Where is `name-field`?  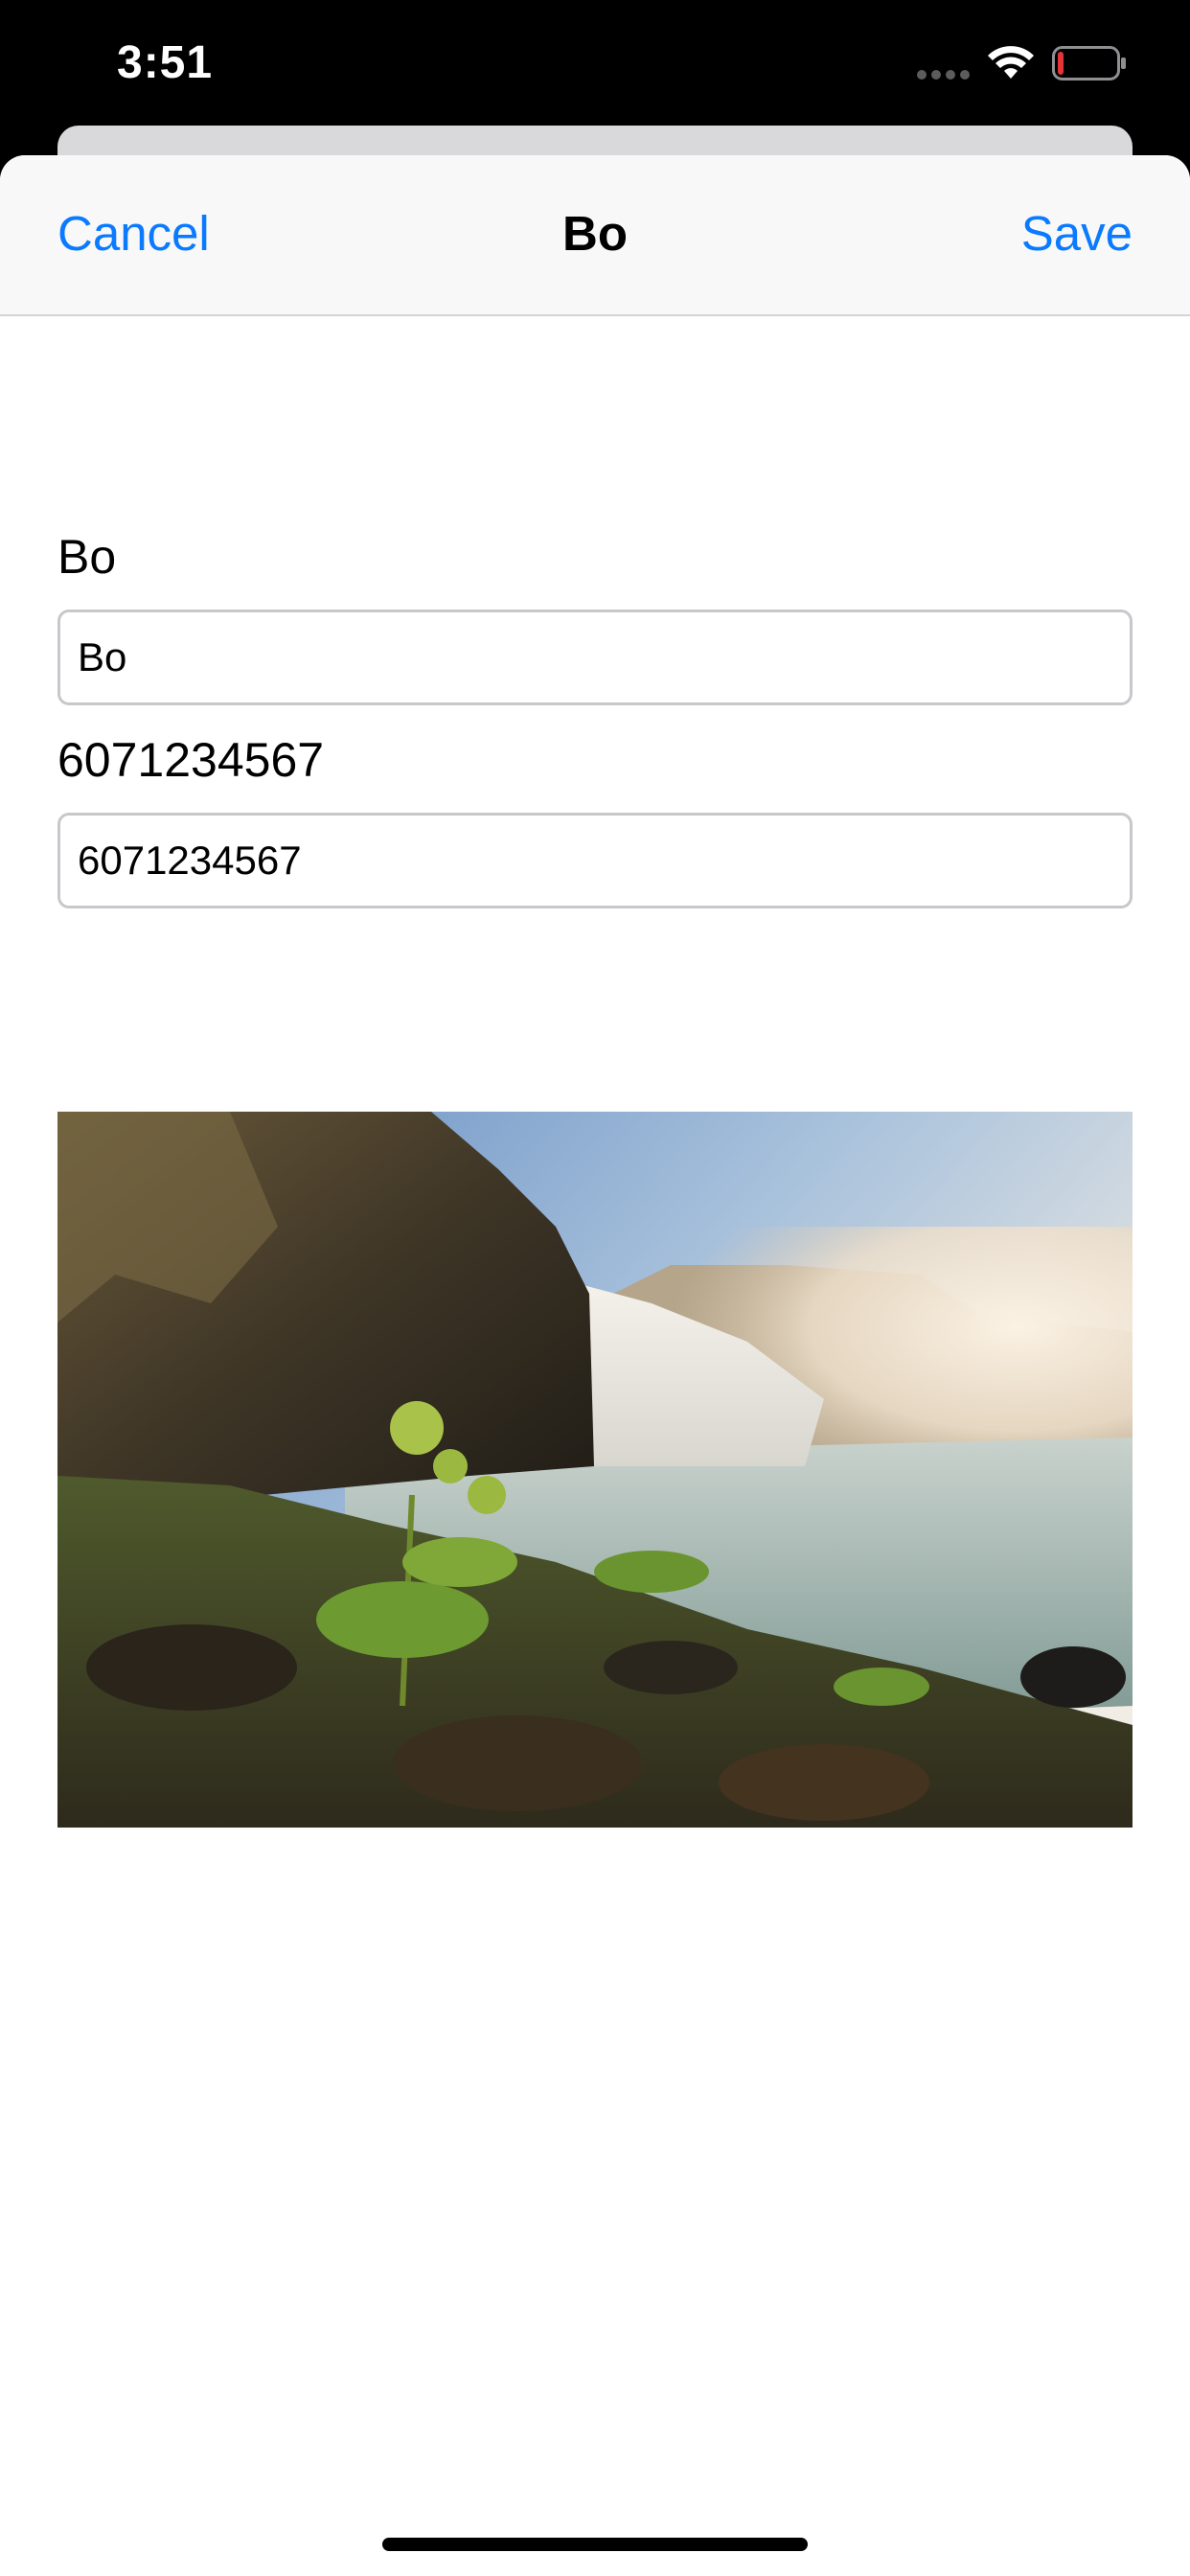 name-field is located at coordinates (595, 657).